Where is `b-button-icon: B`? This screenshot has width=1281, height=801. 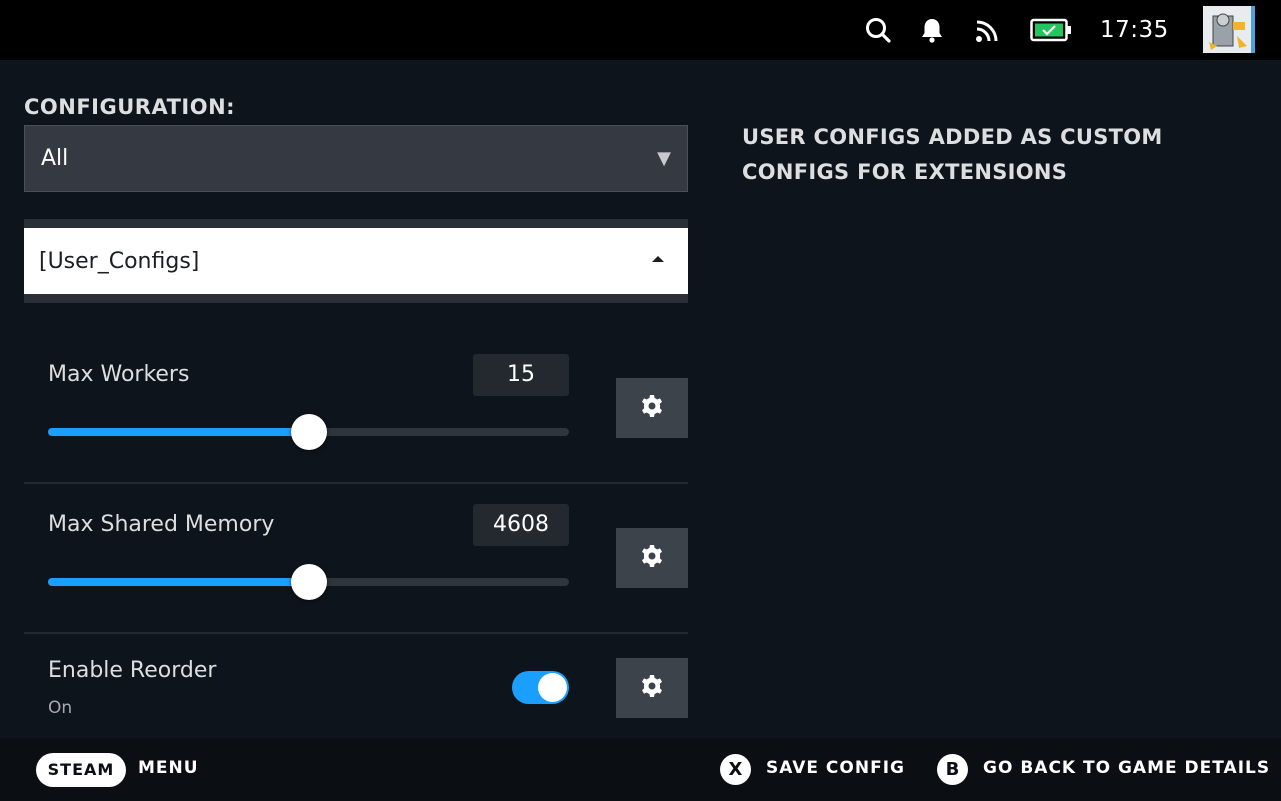
b-button-icon: B is located at coordinates (952, 769).